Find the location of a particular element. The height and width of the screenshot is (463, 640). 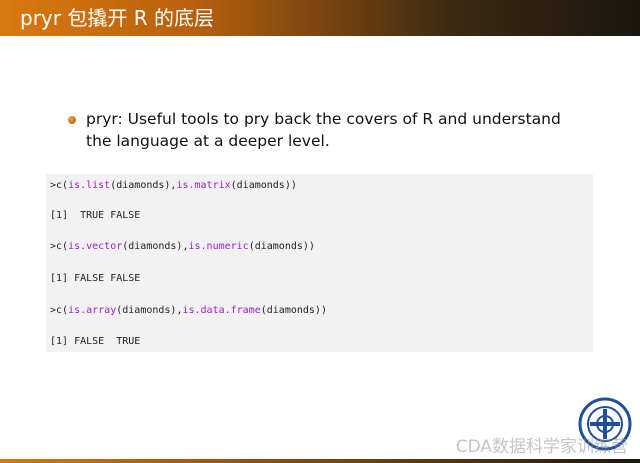

footer-bar is located at coordinates (320, 461).